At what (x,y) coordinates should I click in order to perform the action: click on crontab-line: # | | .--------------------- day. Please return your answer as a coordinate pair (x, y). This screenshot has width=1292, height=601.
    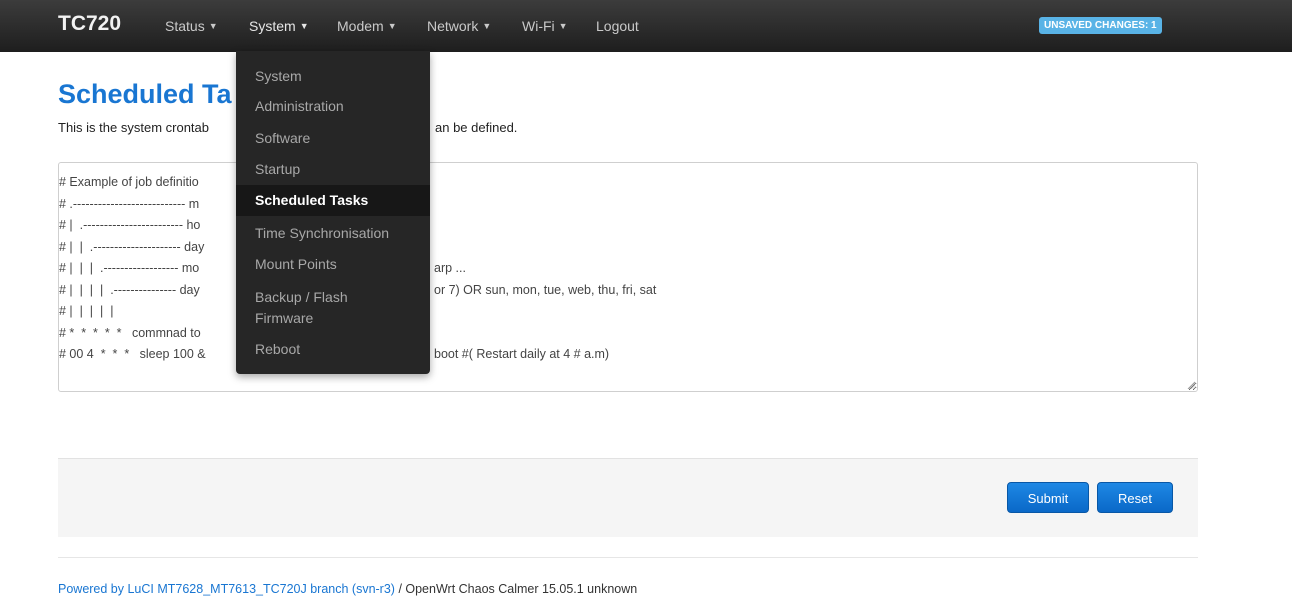
    Looking at the image, I should click on (628, 248).